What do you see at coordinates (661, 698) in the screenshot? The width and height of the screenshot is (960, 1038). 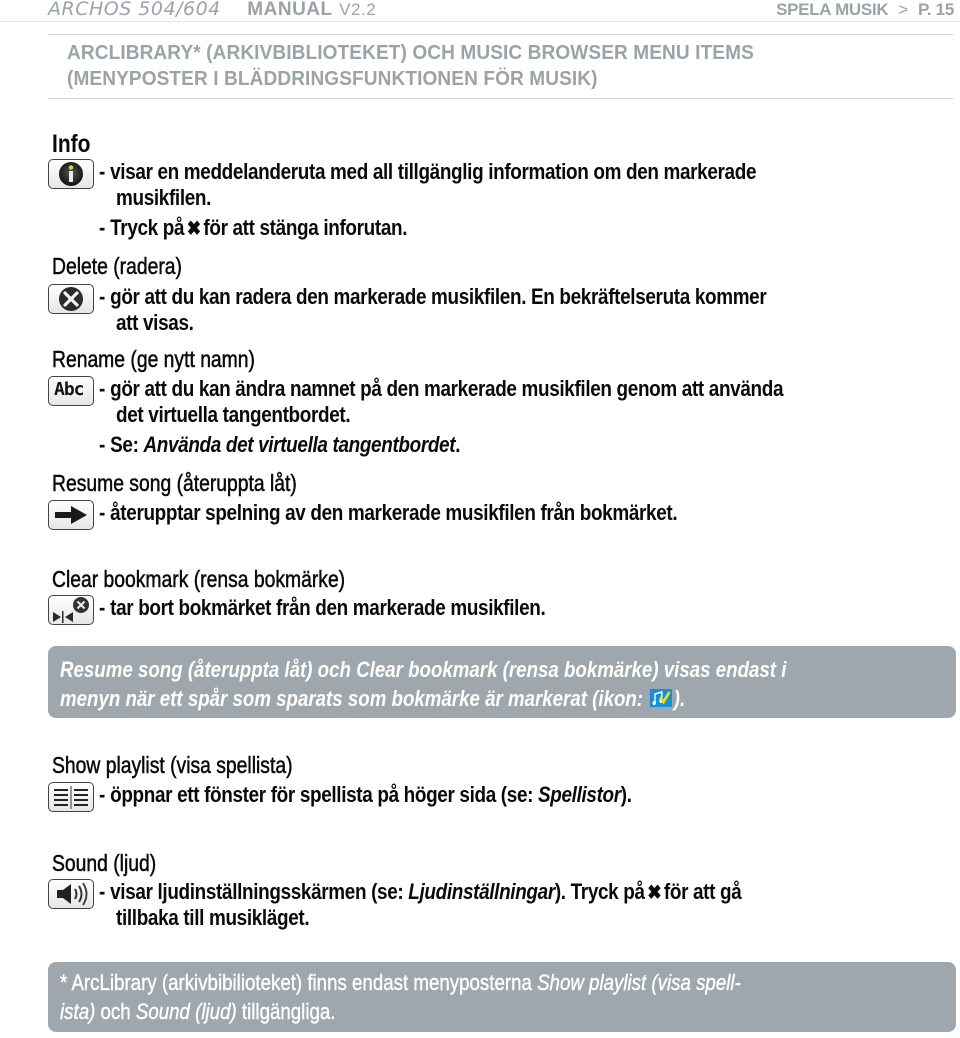 I see `bookmarked-track-icon` at bounding box center [661, 698].